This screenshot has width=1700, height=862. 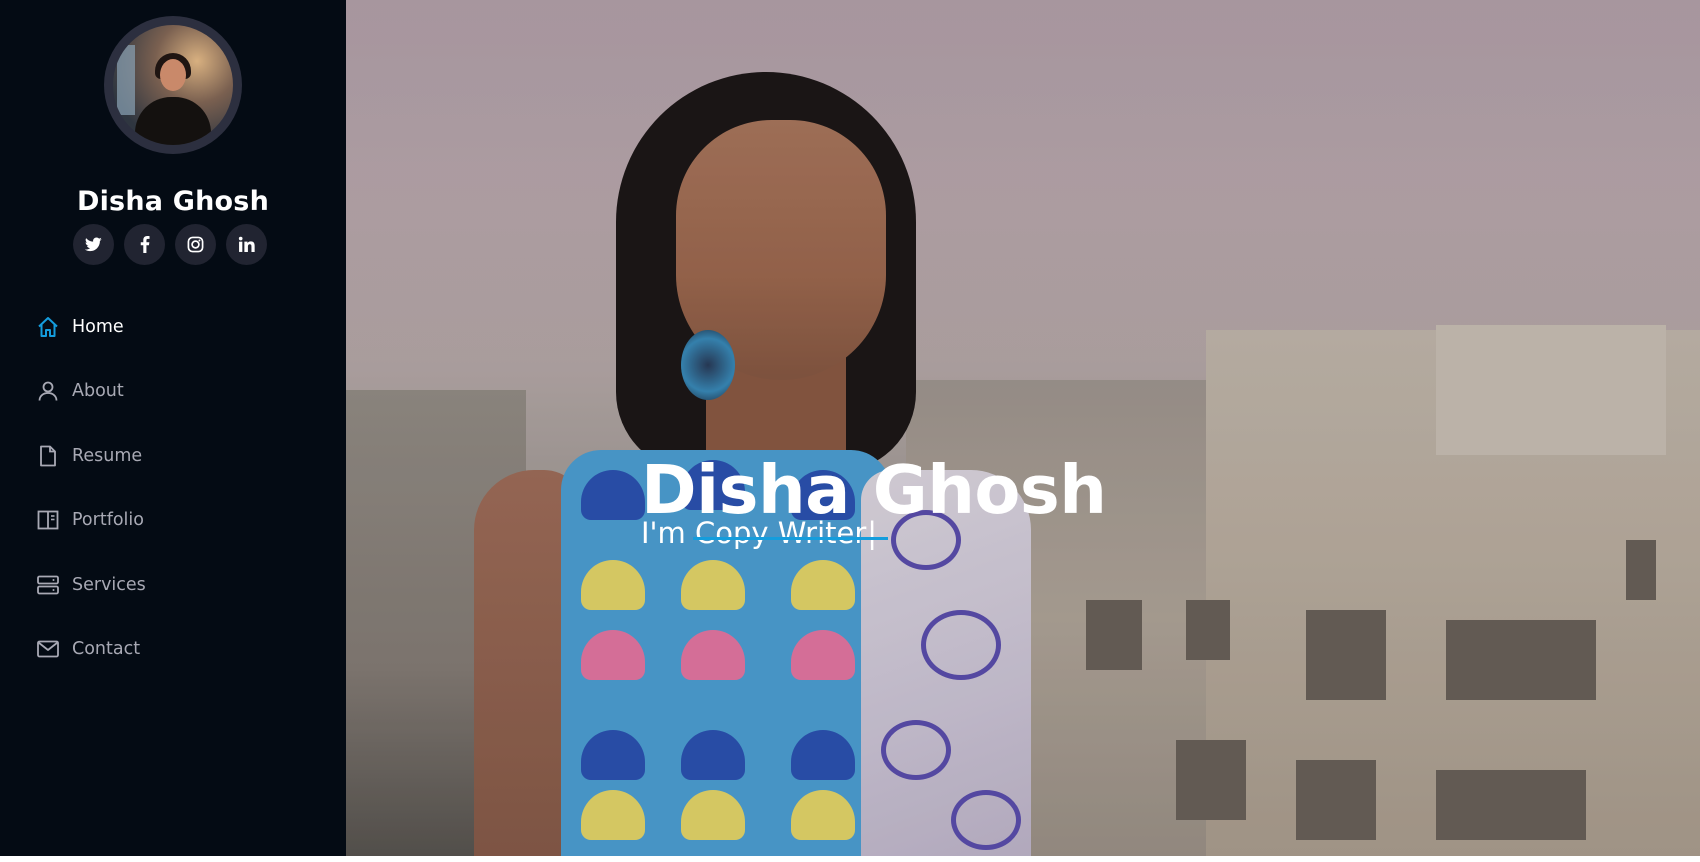 What do you see at coordinates (173, 245) in the screenshot?
I see `social-links` at bounding box center [173, 245].